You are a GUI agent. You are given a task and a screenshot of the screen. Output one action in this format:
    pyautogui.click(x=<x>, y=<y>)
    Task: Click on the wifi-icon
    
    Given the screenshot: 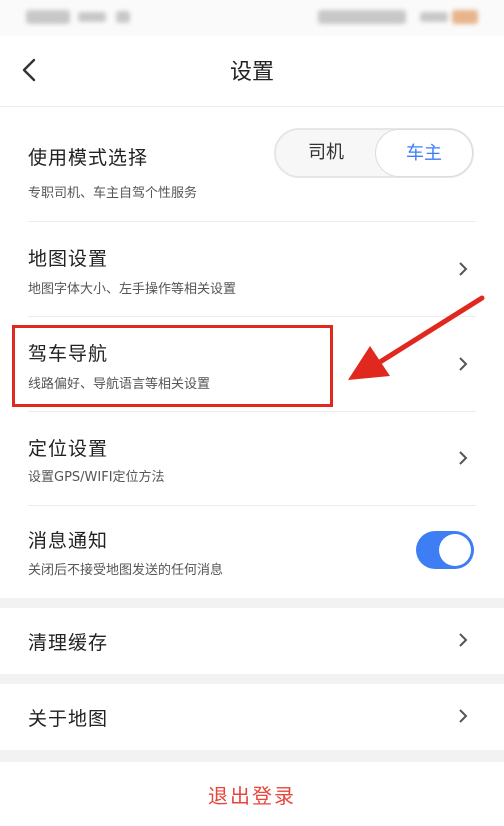 What is the action you would take?
    pyautogui.click(x=123, y=17)
    